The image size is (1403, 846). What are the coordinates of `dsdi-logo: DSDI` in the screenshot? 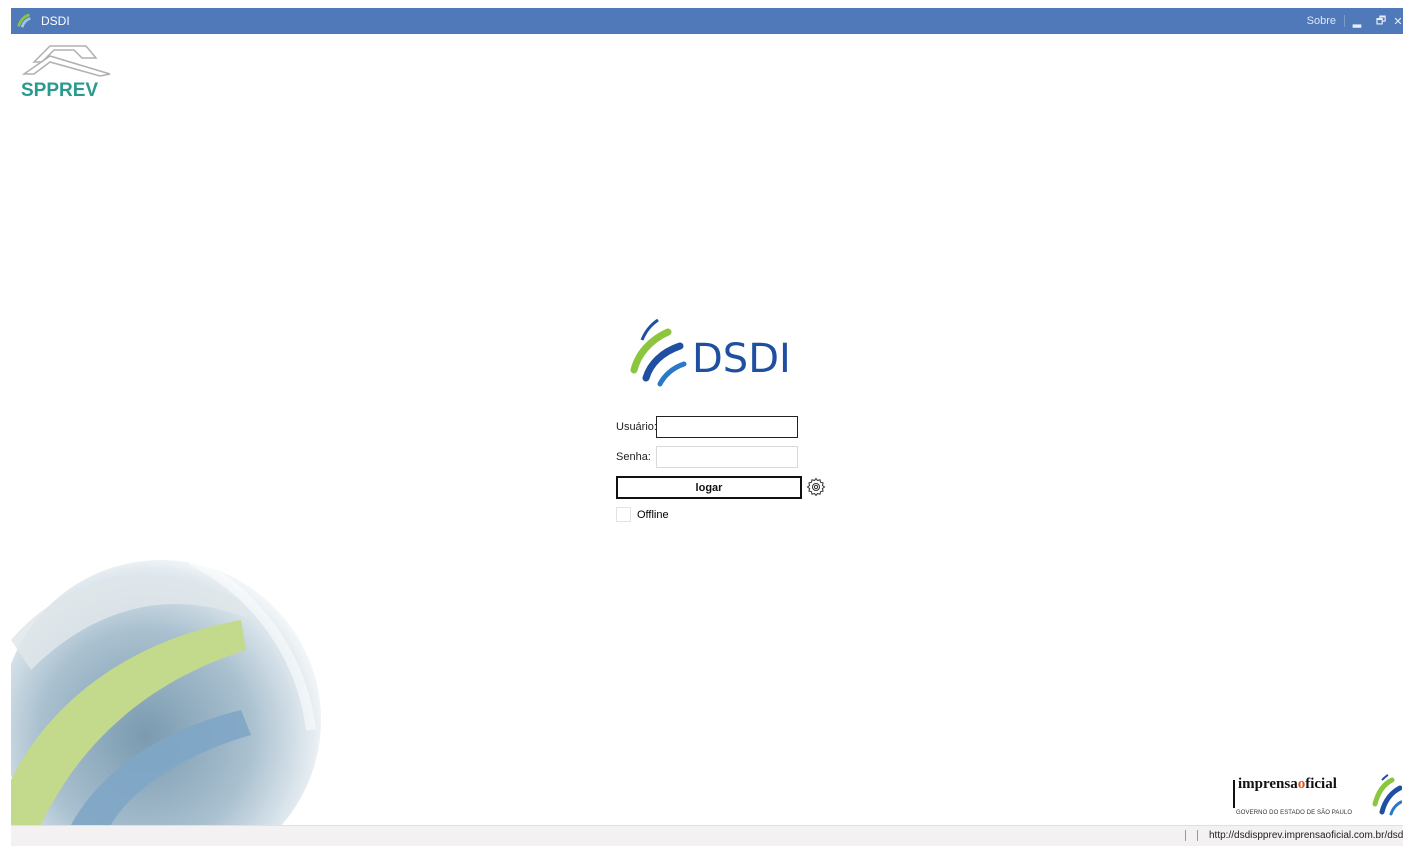 It's located at (710, 352).